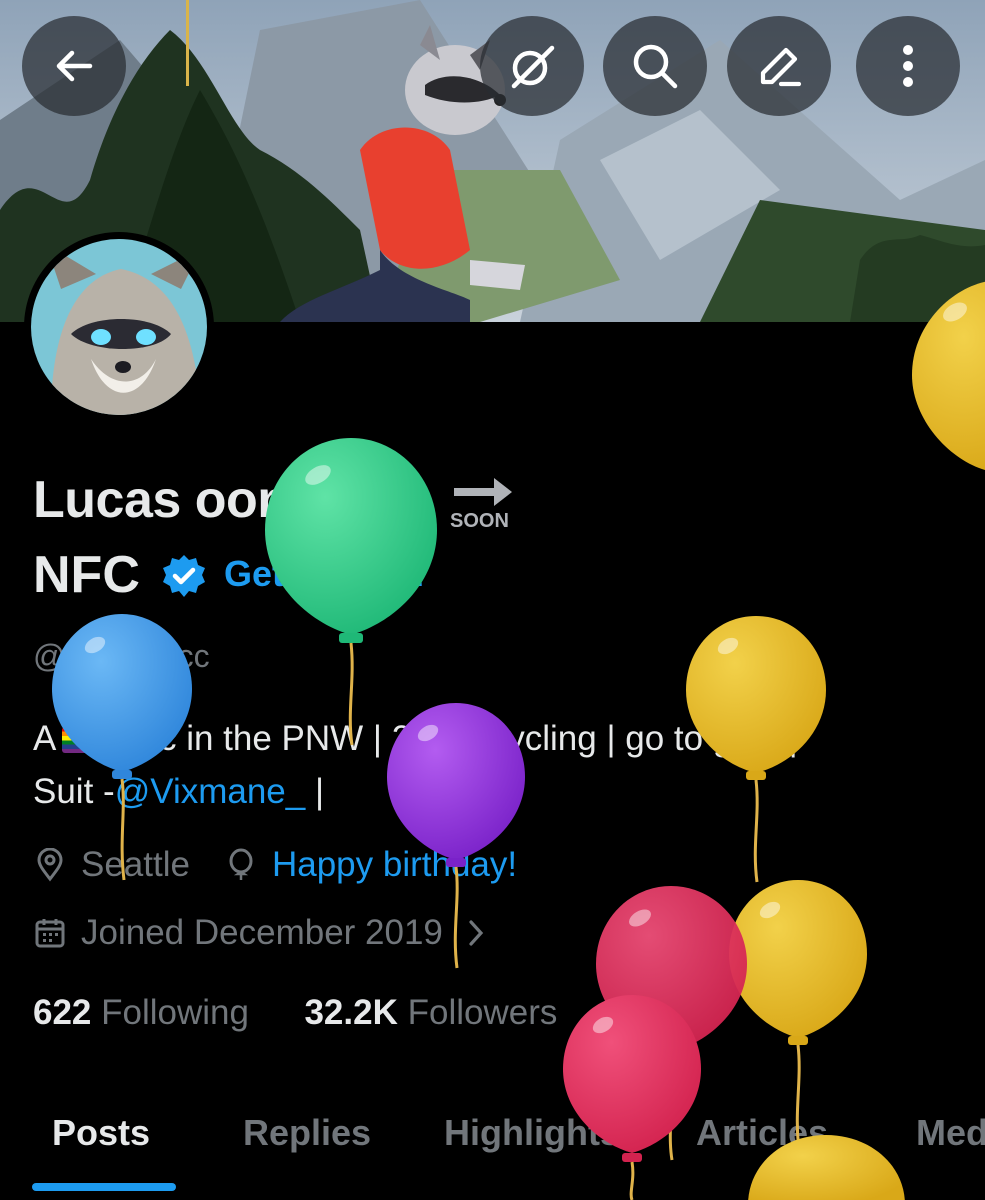 Image resolution: width=985 pixels, height=1200 pixels. Describe the element at coordinates (632, 1097) in the screenshot. I see `balloon-red` at that location.